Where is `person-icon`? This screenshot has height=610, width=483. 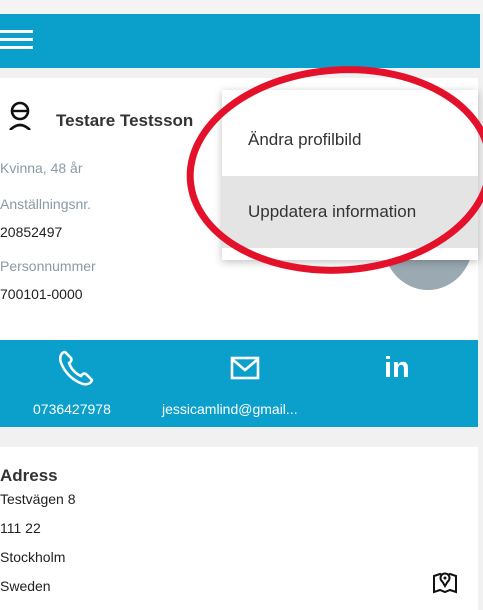 person-icon is located at coordinates (20, 115).